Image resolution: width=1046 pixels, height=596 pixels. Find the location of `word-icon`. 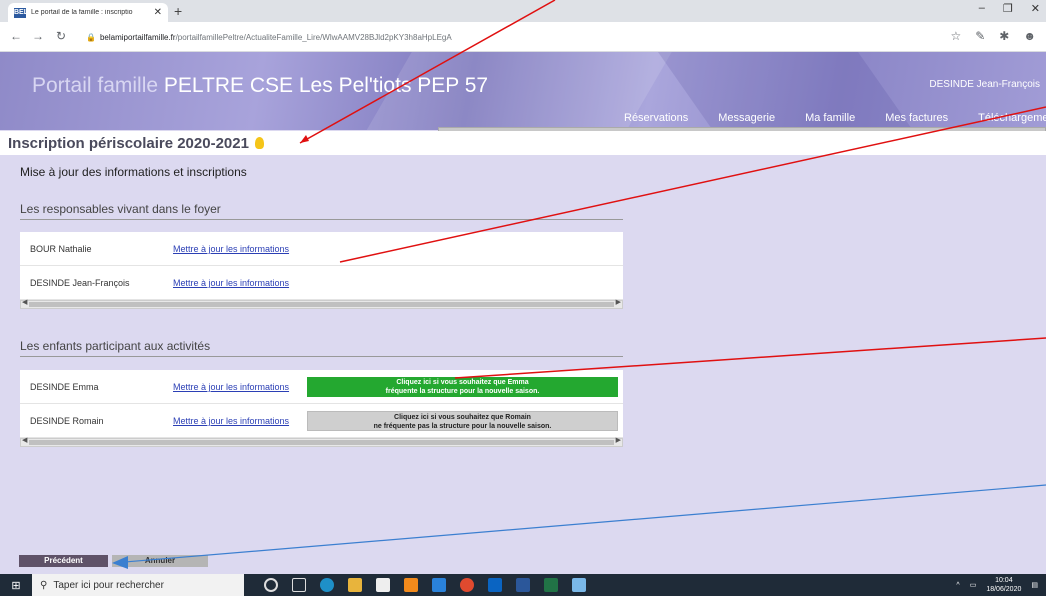

word-icon is located at coordinates (523, 585).